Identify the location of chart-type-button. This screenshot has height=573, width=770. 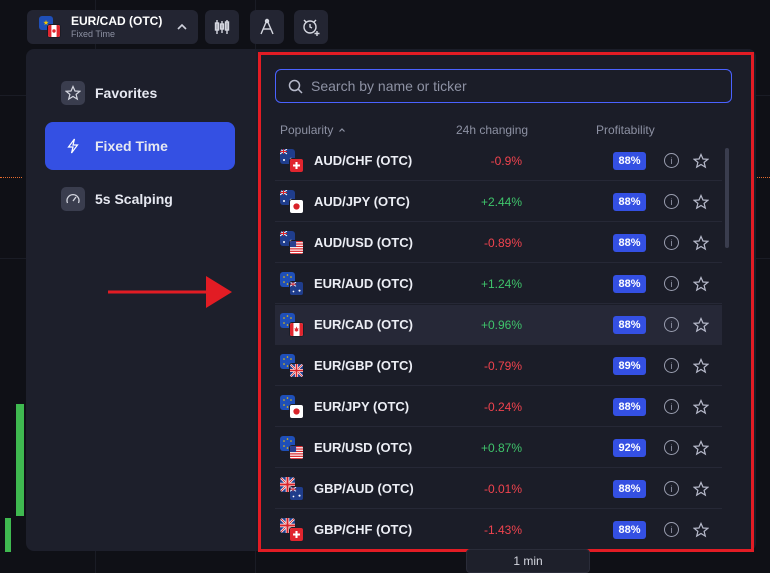
(222, 27).